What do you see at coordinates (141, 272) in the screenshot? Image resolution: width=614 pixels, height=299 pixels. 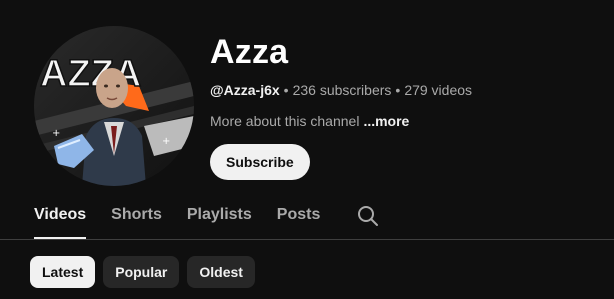 I see `chip-popular: Popular` at bounding box center [141, 272].